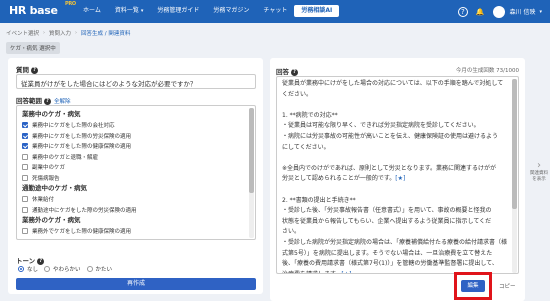 The image size is (550, 301). What do you see at coordinates (126, 10) in the screenshot?
I see `nav-documents-label: 資料一覧` at bounding box center [126, 10].